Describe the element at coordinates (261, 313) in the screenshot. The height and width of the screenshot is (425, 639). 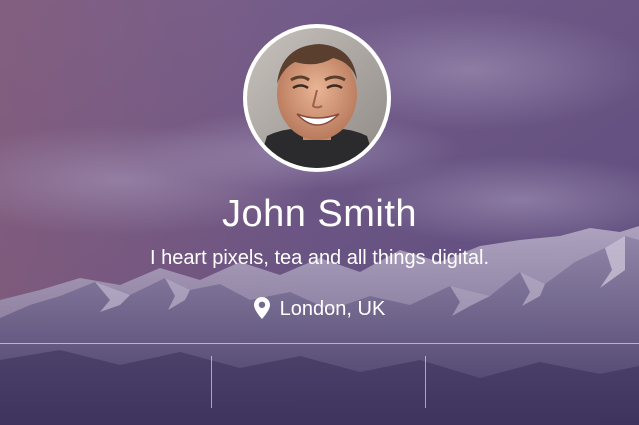
I see `map-pin-icon` at that location.